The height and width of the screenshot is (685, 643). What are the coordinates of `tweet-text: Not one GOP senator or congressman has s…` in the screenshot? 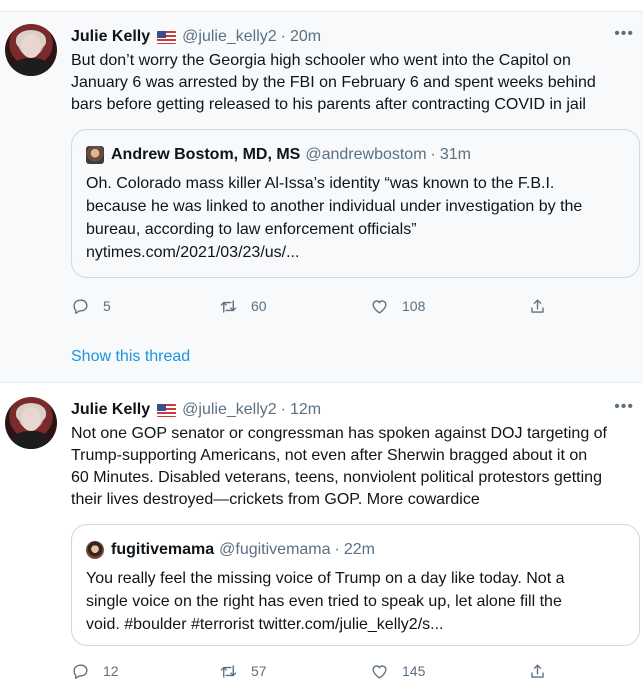 It's located at (355, 467).